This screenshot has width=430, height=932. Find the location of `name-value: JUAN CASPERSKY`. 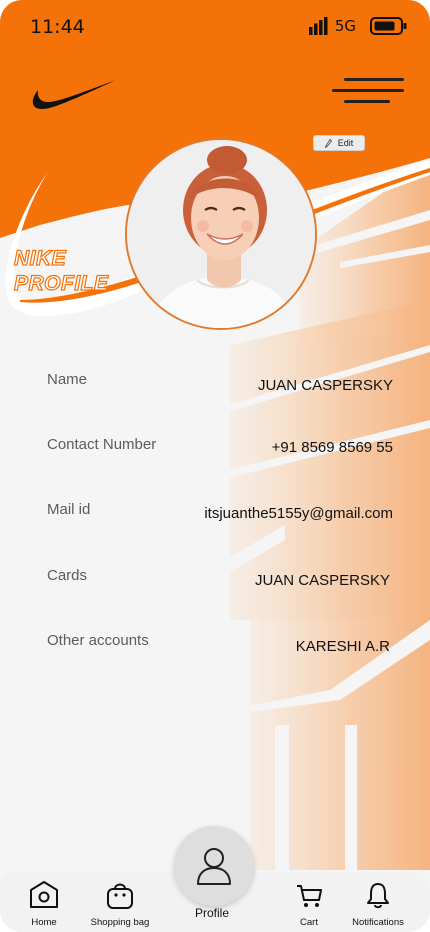

name-value: JUAN CASPERSKY is located at coordinates (325, 385).